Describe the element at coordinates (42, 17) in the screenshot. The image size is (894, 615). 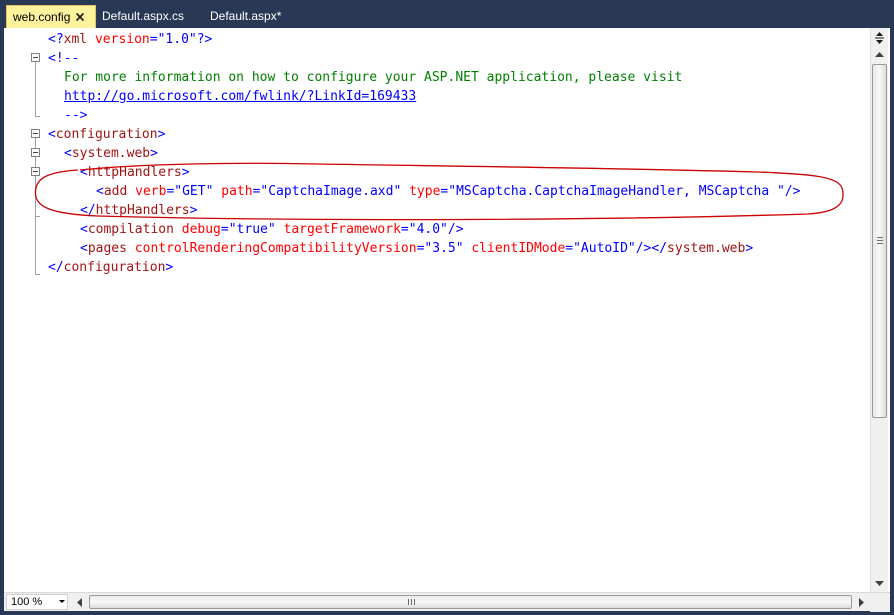
I see `tab-label: web.config` at that location.